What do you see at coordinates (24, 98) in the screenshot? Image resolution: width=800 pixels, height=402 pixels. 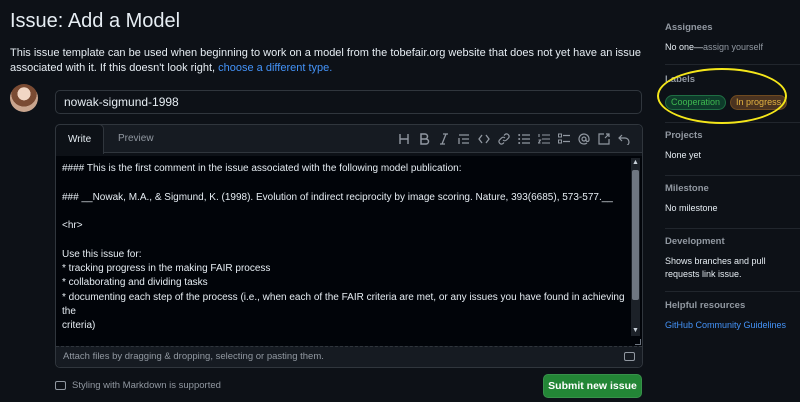 I see `avatar` at bounding box center [24, 98].